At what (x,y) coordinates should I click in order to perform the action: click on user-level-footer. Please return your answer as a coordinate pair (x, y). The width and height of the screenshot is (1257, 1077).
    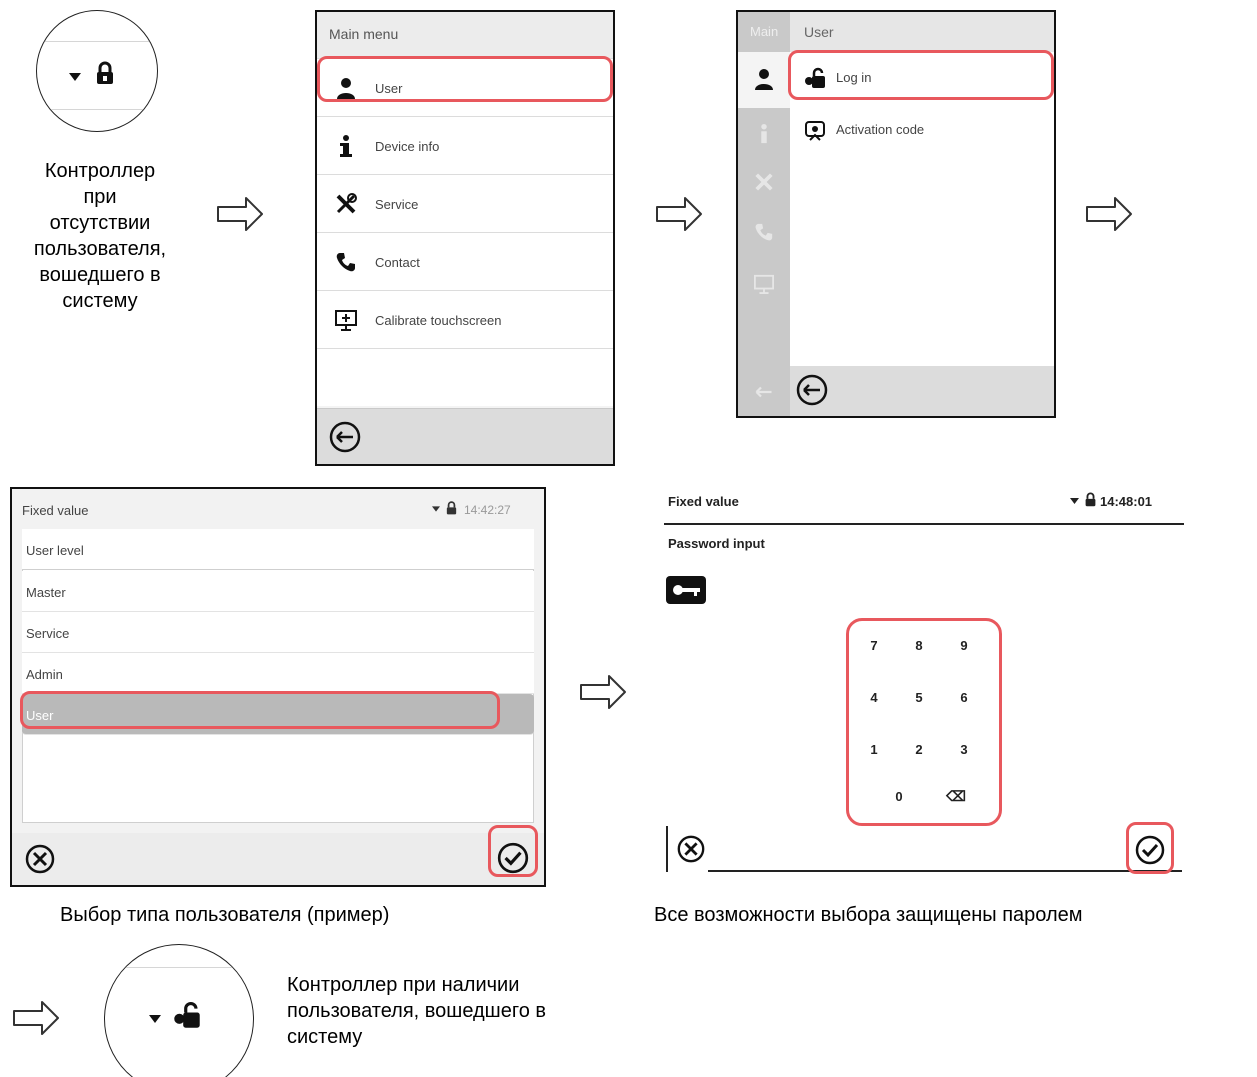
    Looking at the image, I should click on (278, 859).